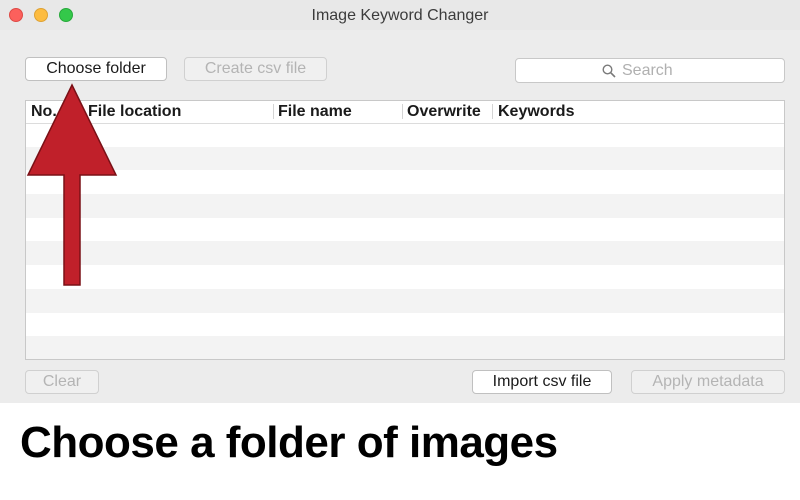 The height and width of the screenshot is (500, 800). I want to click on up-arrow-icon, so click(72, 184).